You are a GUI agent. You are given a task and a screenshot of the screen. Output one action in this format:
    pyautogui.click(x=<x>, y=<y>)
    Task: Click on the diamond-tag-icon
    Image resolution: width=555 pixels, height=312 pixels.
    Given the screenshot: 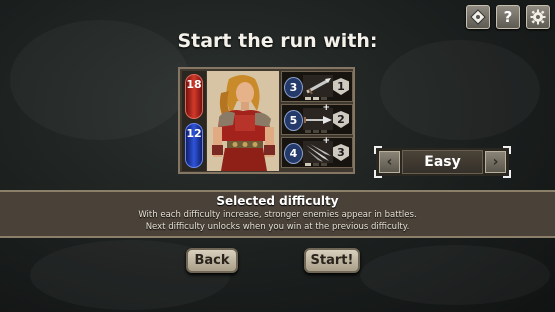 What is the action you would take?
    pyautogui.click(x=478, y=17)
    